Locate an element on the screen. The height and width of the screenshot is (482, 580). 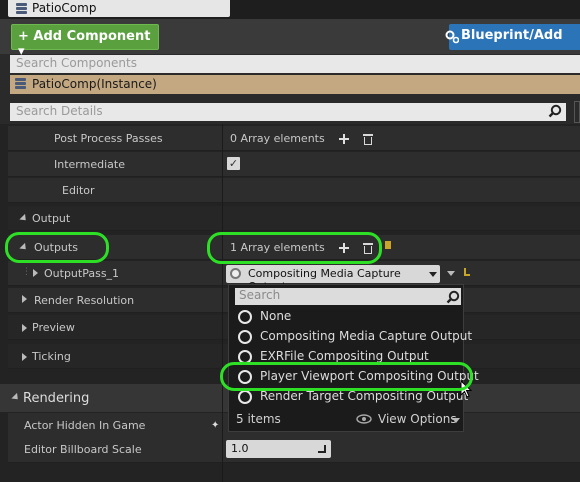
search-components-input: Search Components is located at coordinates (295, 64).